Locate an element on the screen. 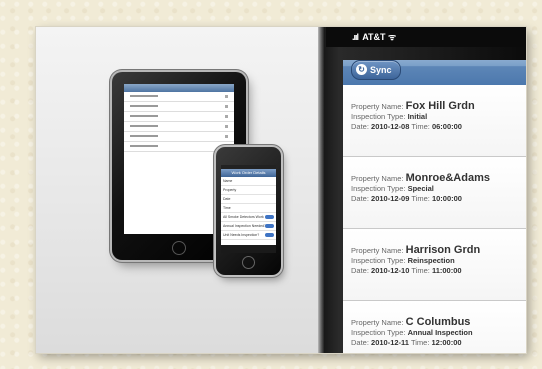  date-value: 2010-12-09 is located at coordinates (390, 198).